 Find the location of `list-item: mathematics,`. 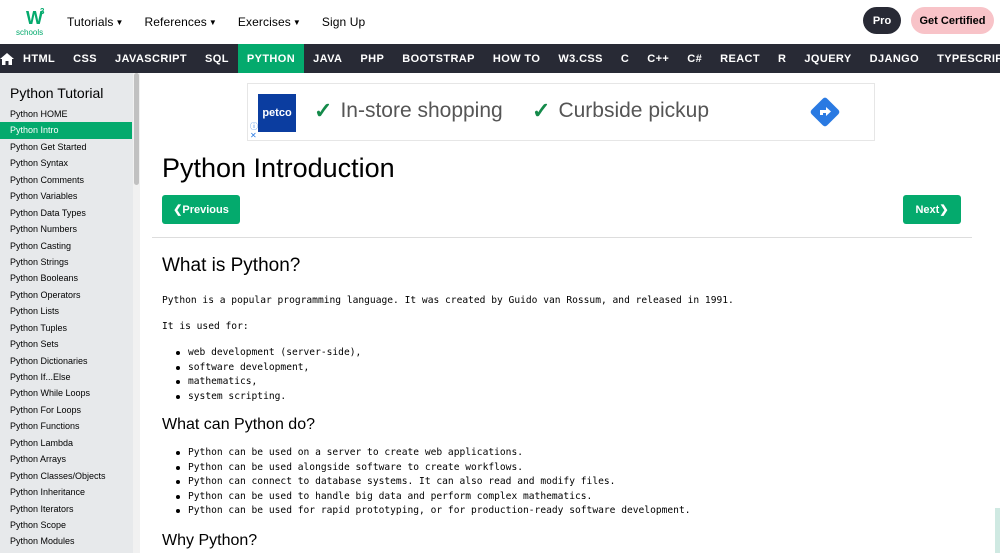

list-item: mathematics, is located at coordinates (268, 382).